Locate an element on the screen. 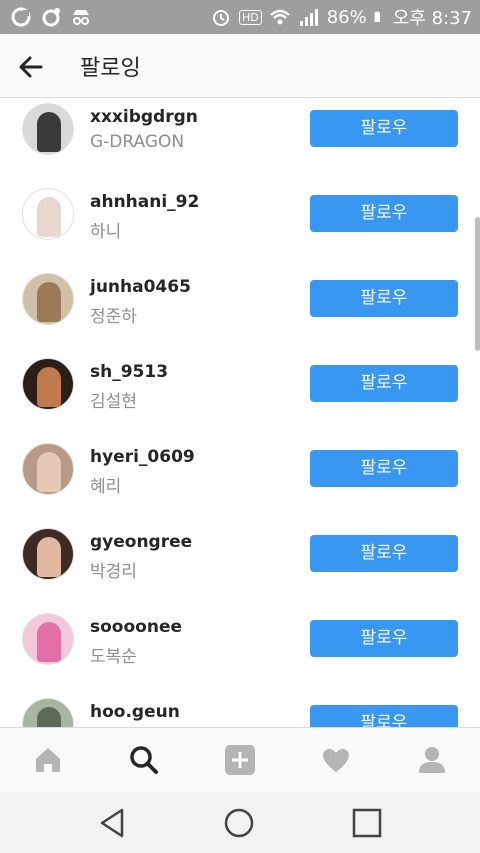 The width and height of the screenshot is (480, 853). alarm-icon is located at coordinates (220, 18).